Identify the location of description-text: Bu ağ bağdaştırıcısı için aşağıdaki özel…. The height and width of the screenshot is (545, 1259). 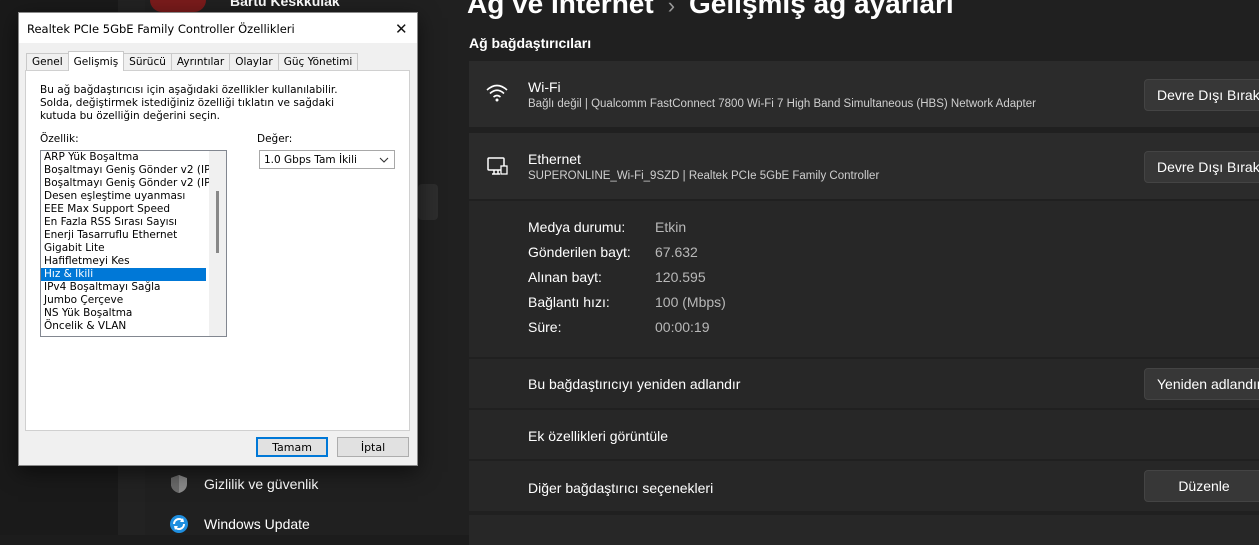
(189, 103).